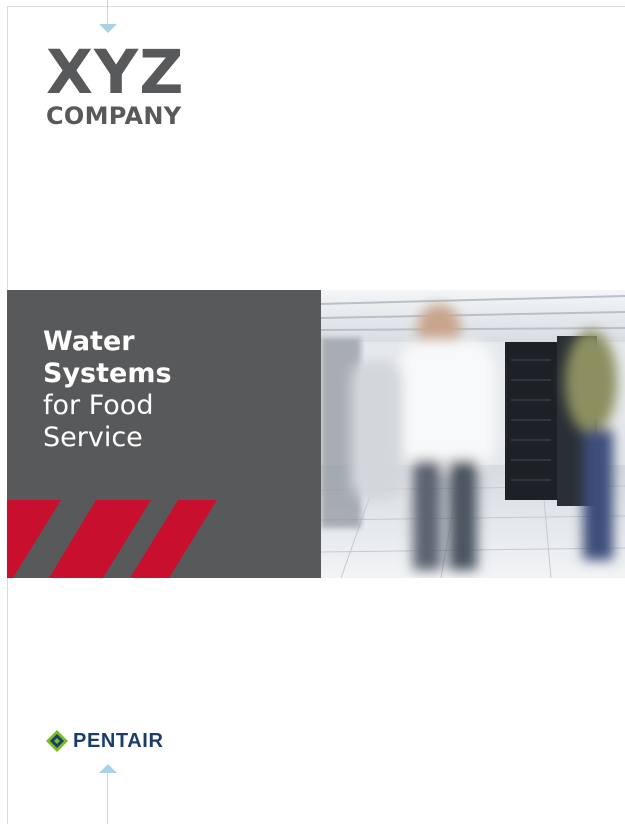 The image size is (625, 824). I want to click on top-triangle-guide-icon, so click(108, 28).